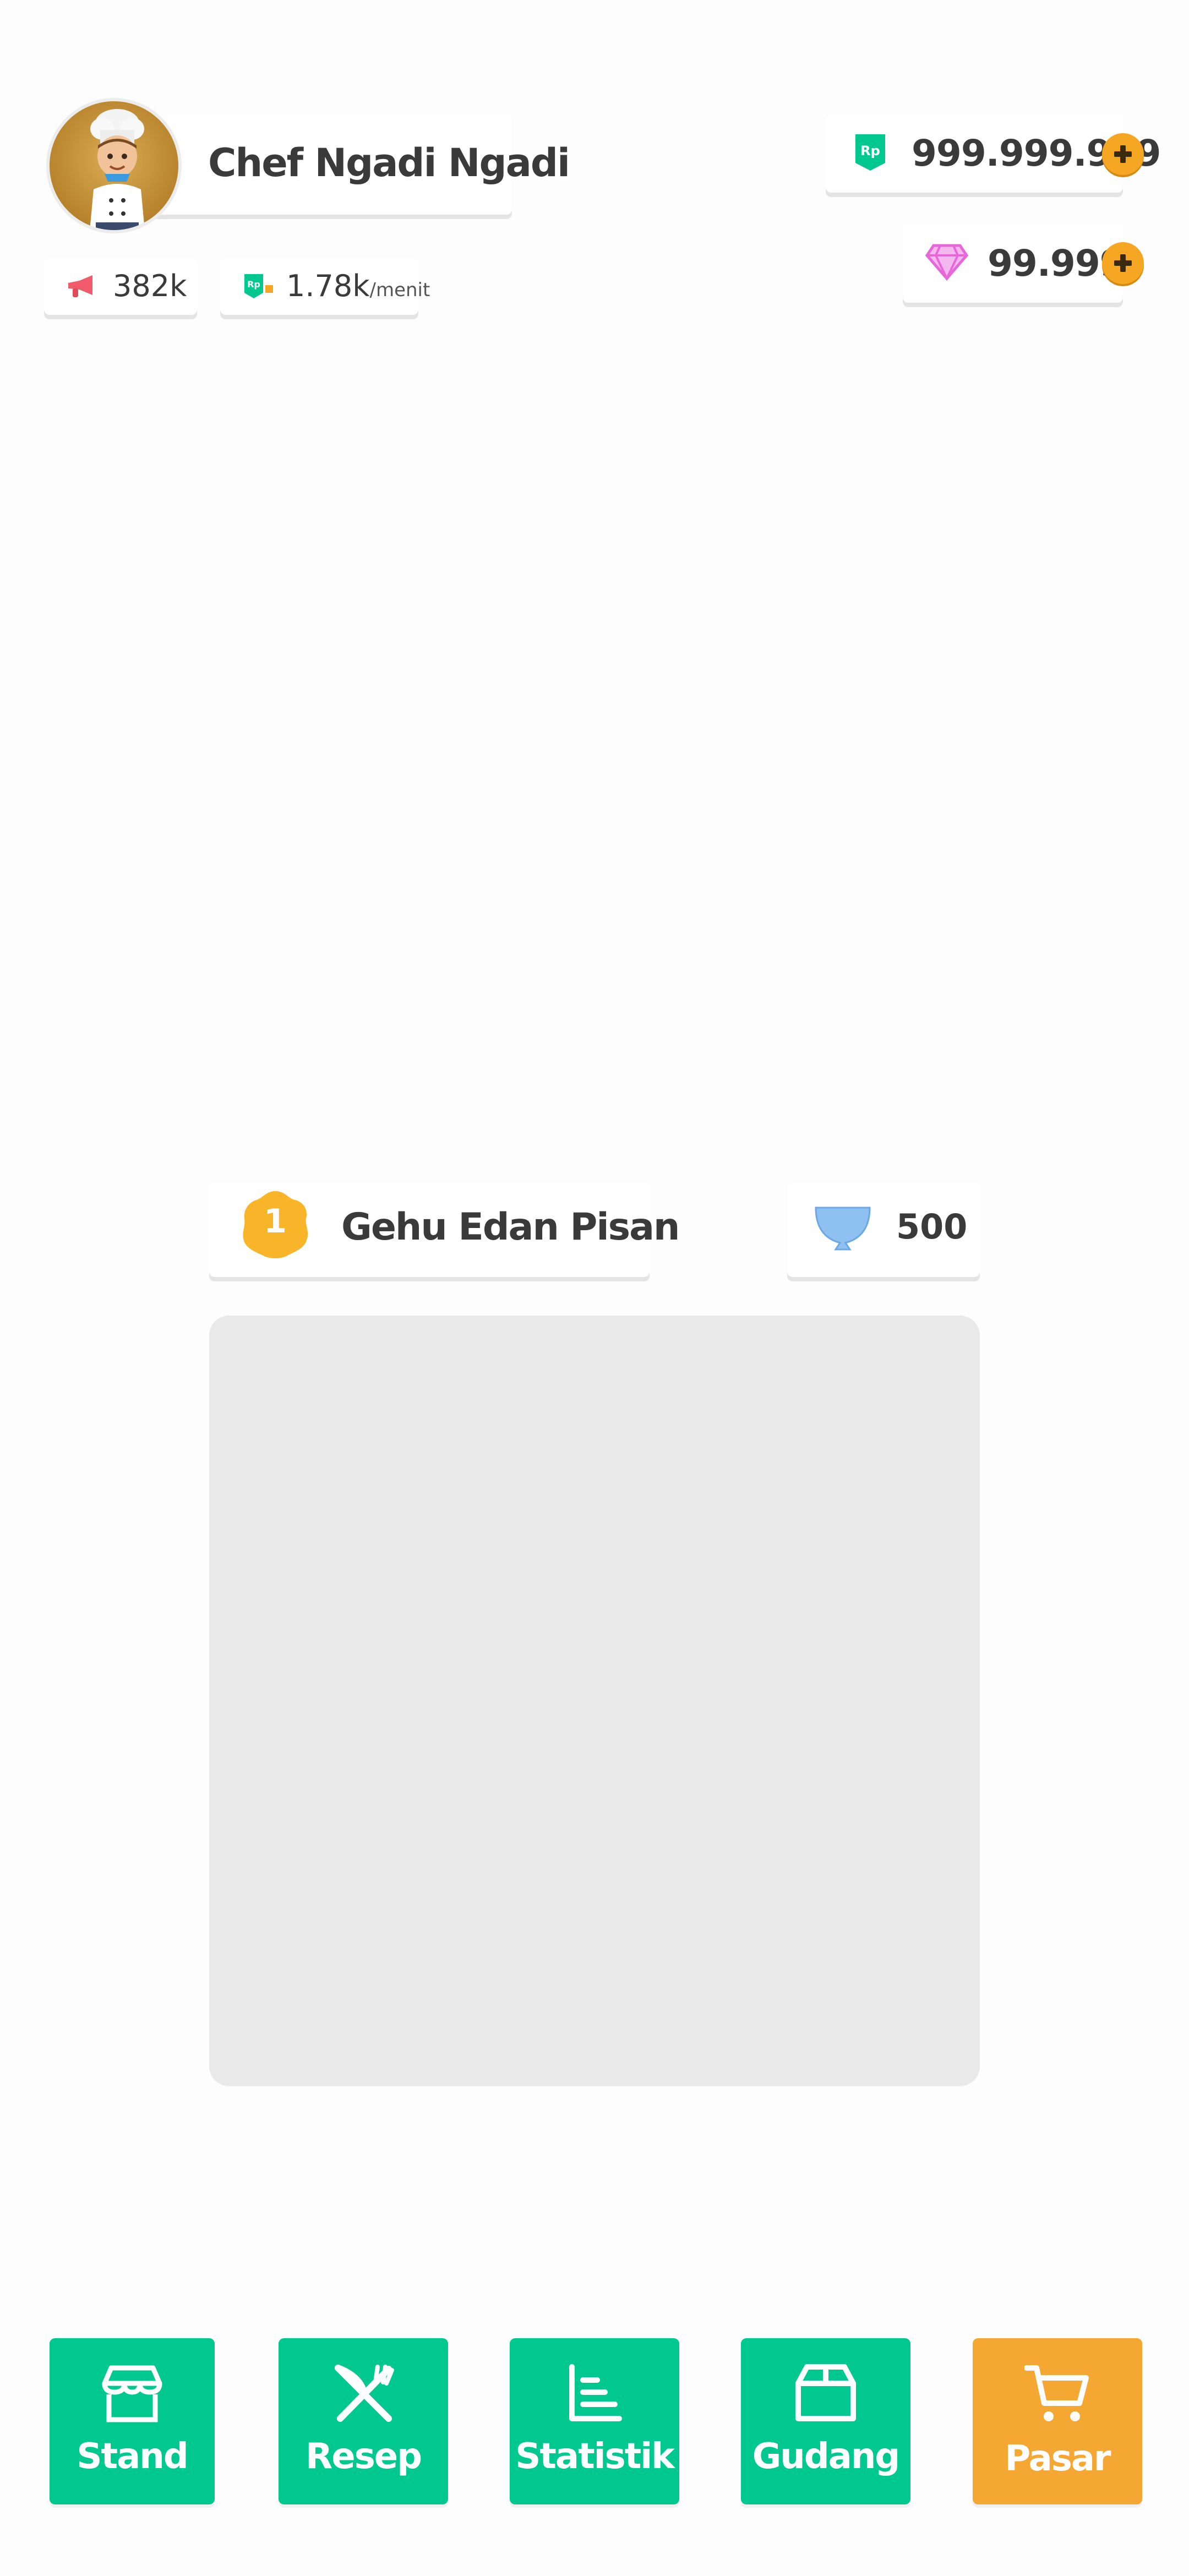 The height and width of the screenshot is (2576, 1189). I want to click on income-rate: 1.78k/menit, so click(358, 286).